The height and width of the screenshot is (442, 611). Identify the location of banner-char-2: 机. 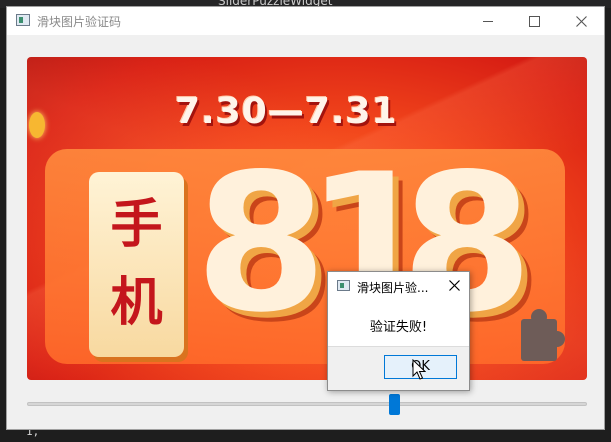
(136, 302).